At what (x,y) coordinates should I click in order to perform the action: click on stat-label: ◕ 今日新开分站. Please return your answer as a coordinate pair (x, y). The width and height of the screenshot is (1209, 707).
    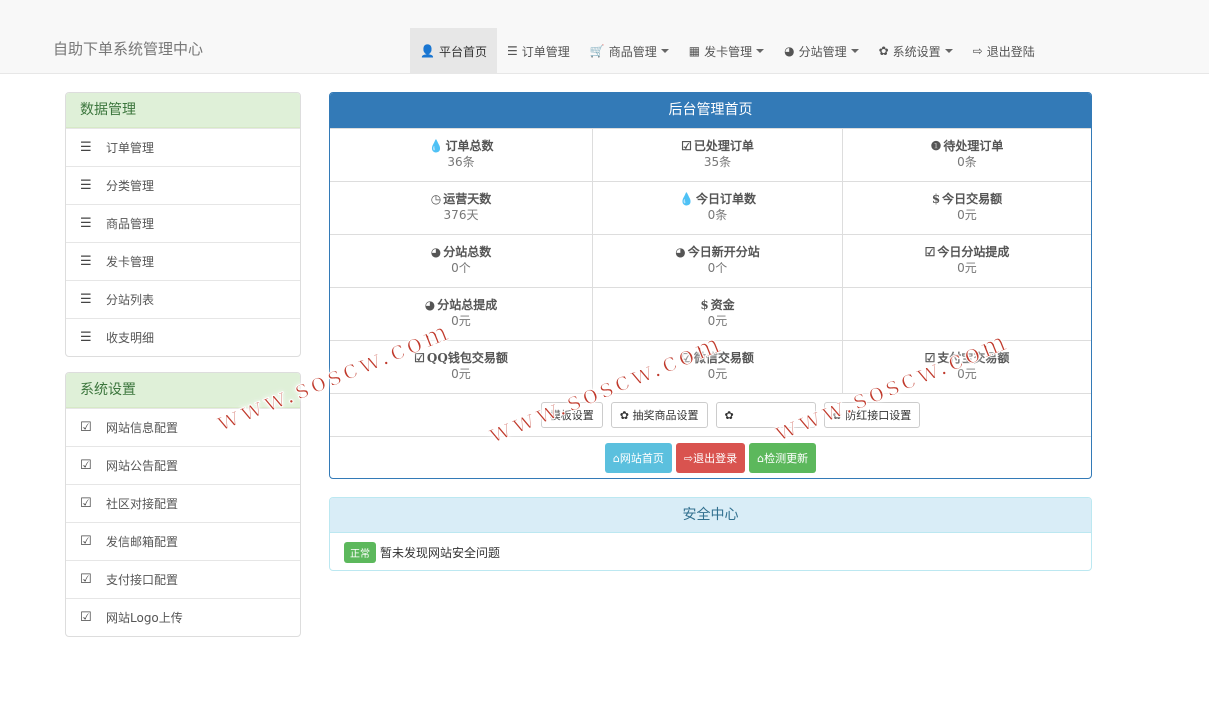
    Looking at the image, I should click on (717, 252).